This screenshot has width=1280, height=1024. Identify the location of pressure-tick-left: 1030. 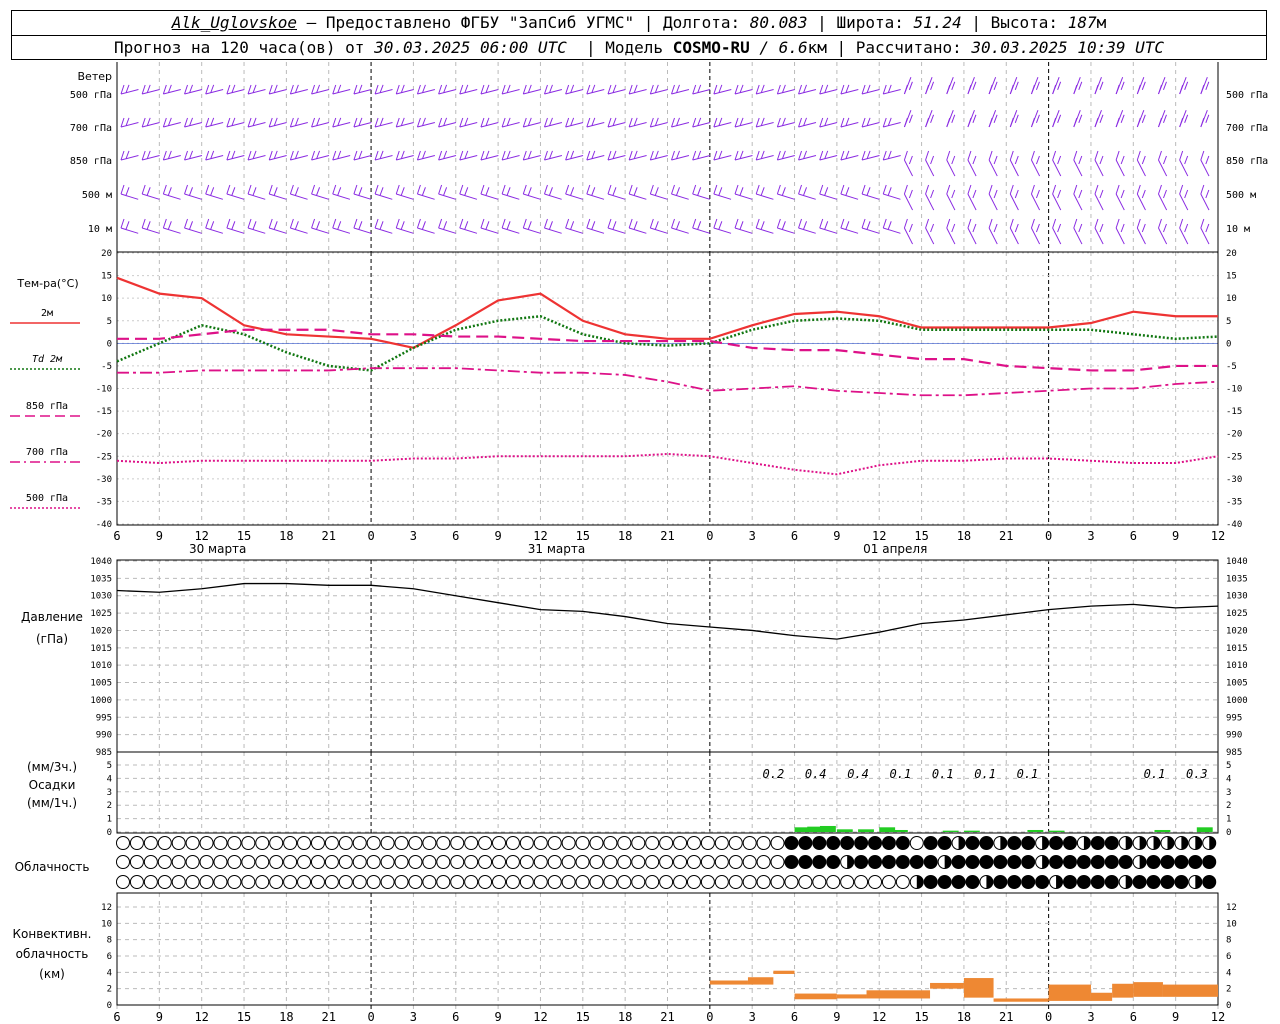
(101, 597).